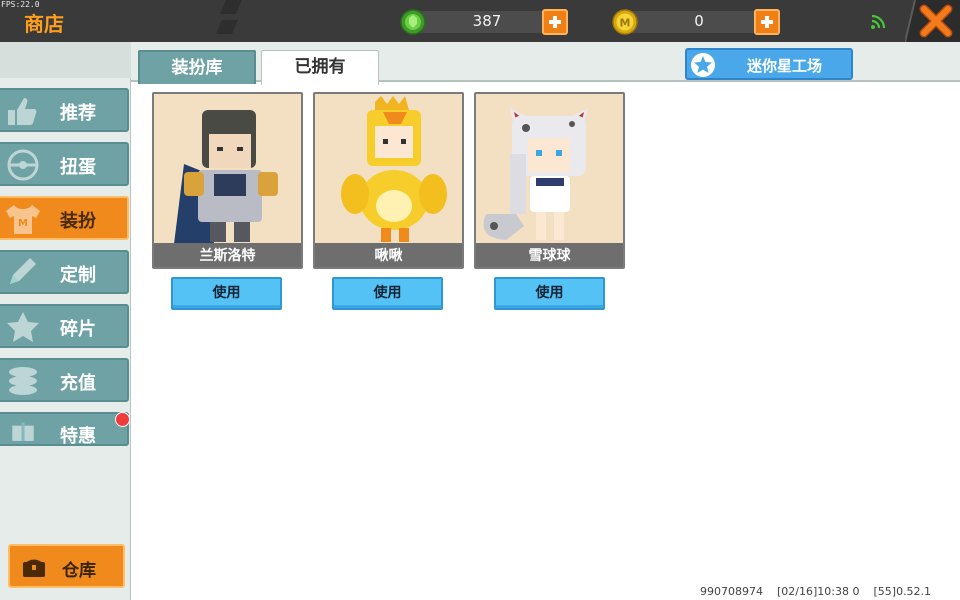 The height and width of the screenshot is (600, 960). I want to click on skin-name: 兰斯洛特, so click(227, 256).